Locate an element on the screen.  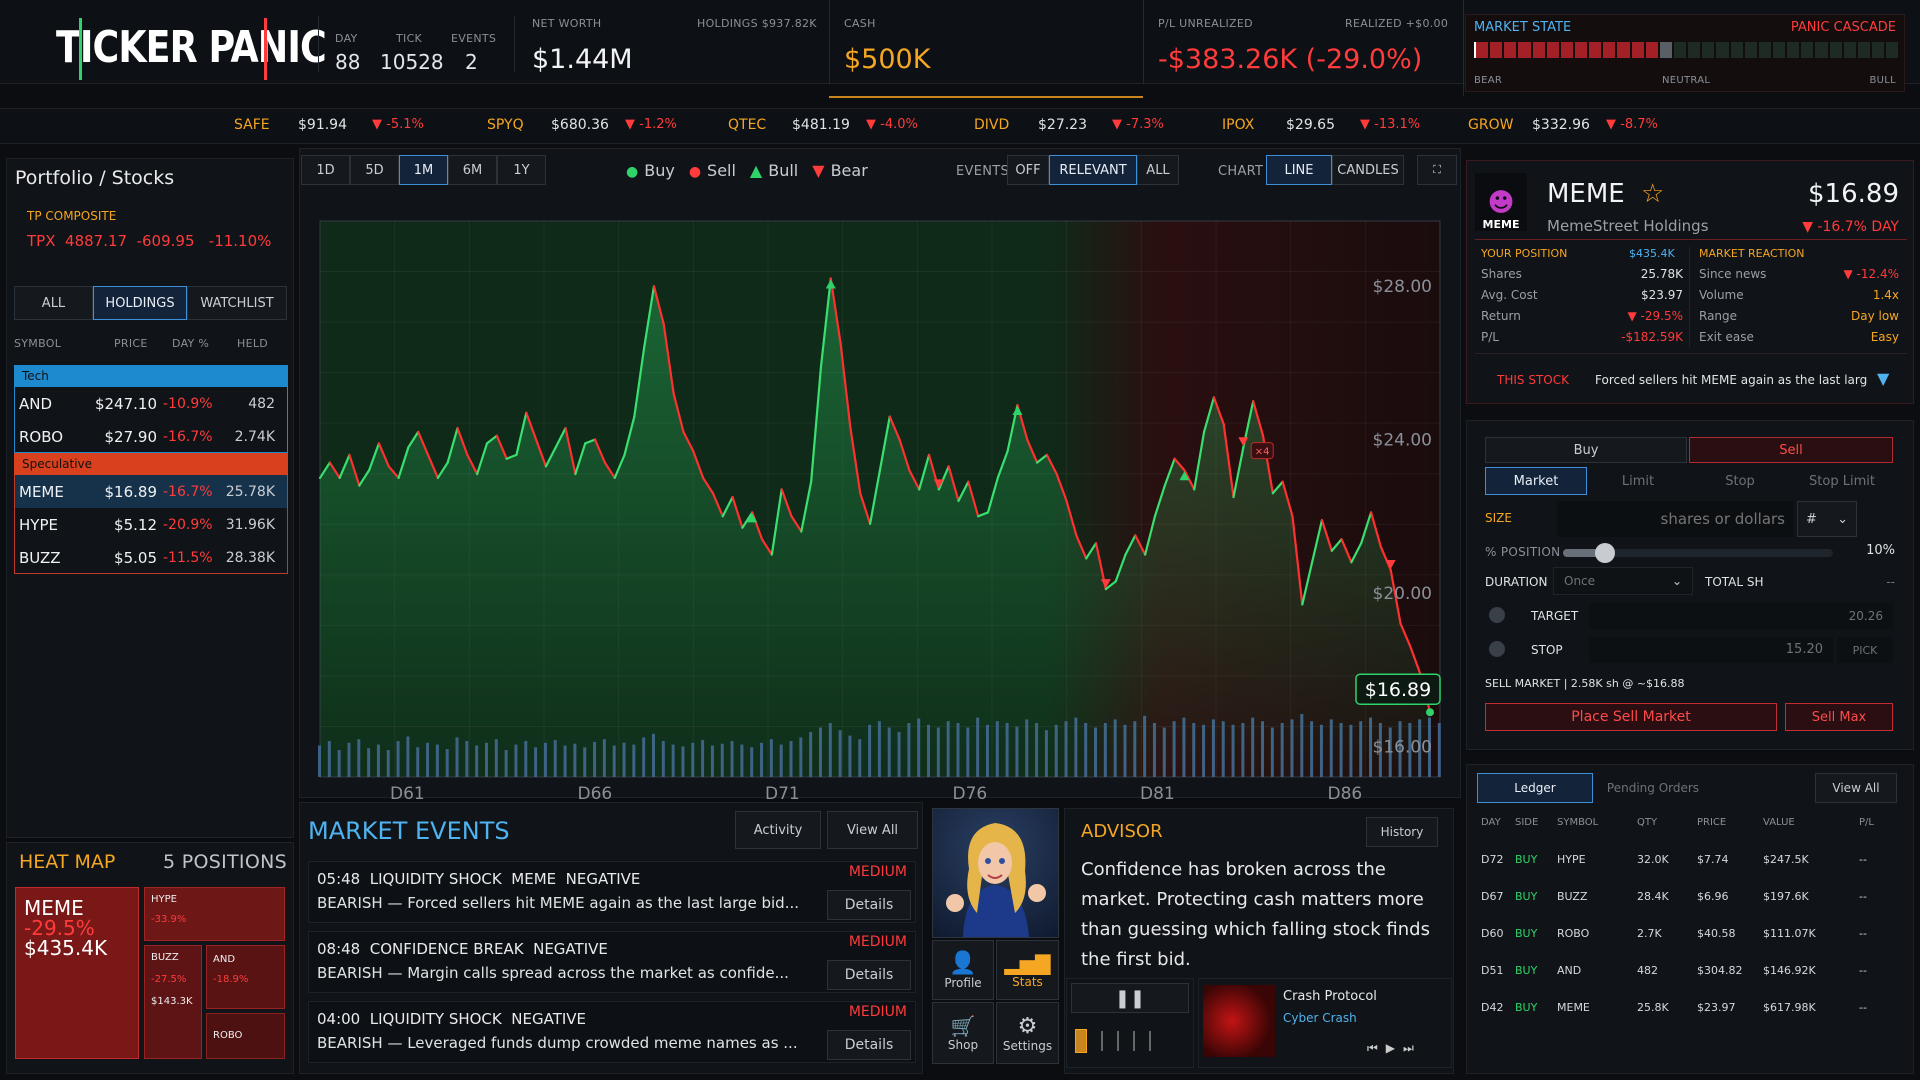
ticker-symbol: QTEC is located at coordinates (747, 125).